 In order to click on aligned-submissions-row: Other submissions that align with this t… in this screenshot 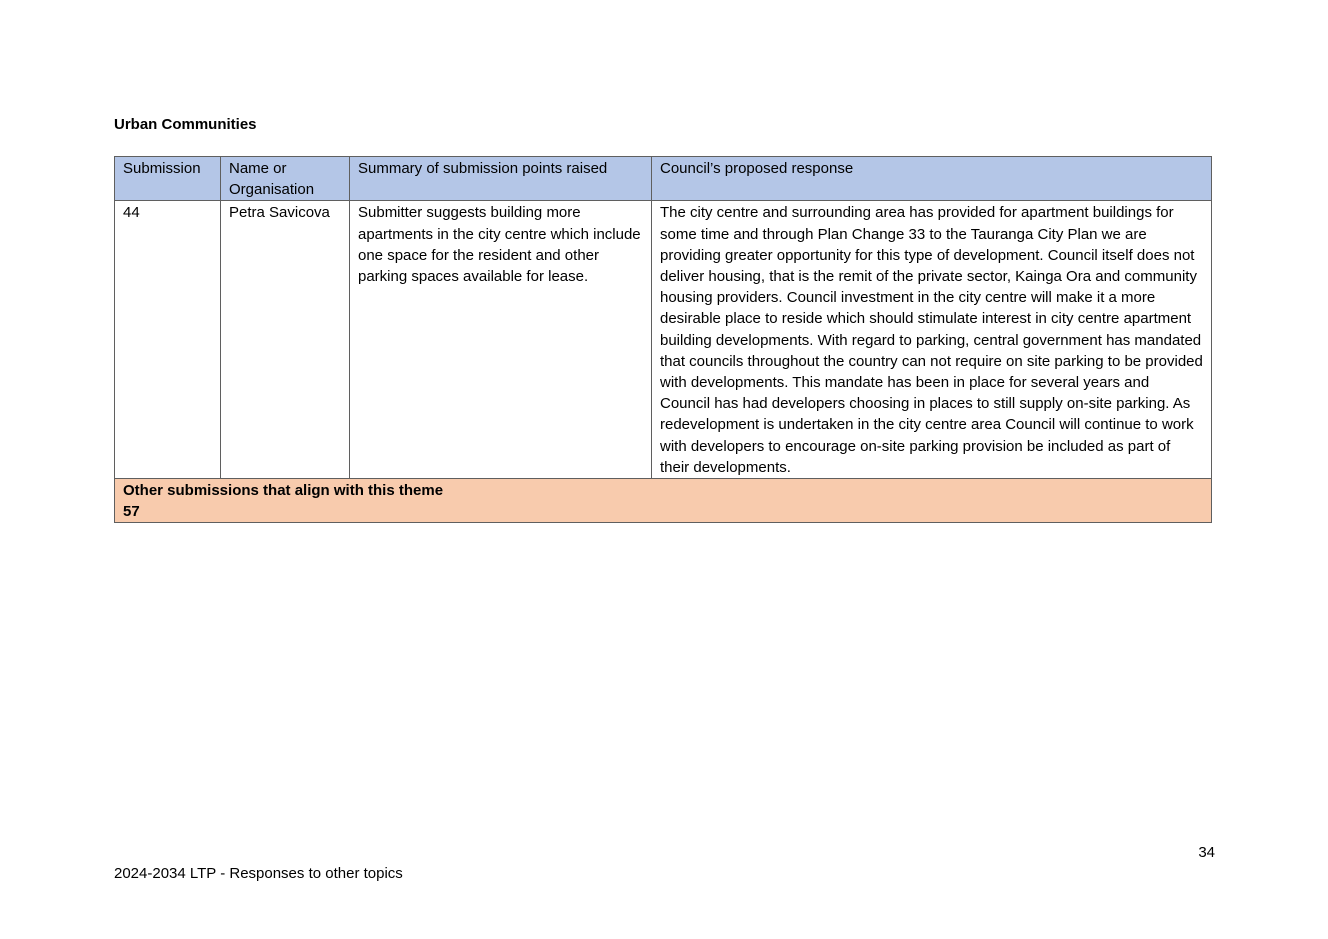, I will do `click(663, 501)`.